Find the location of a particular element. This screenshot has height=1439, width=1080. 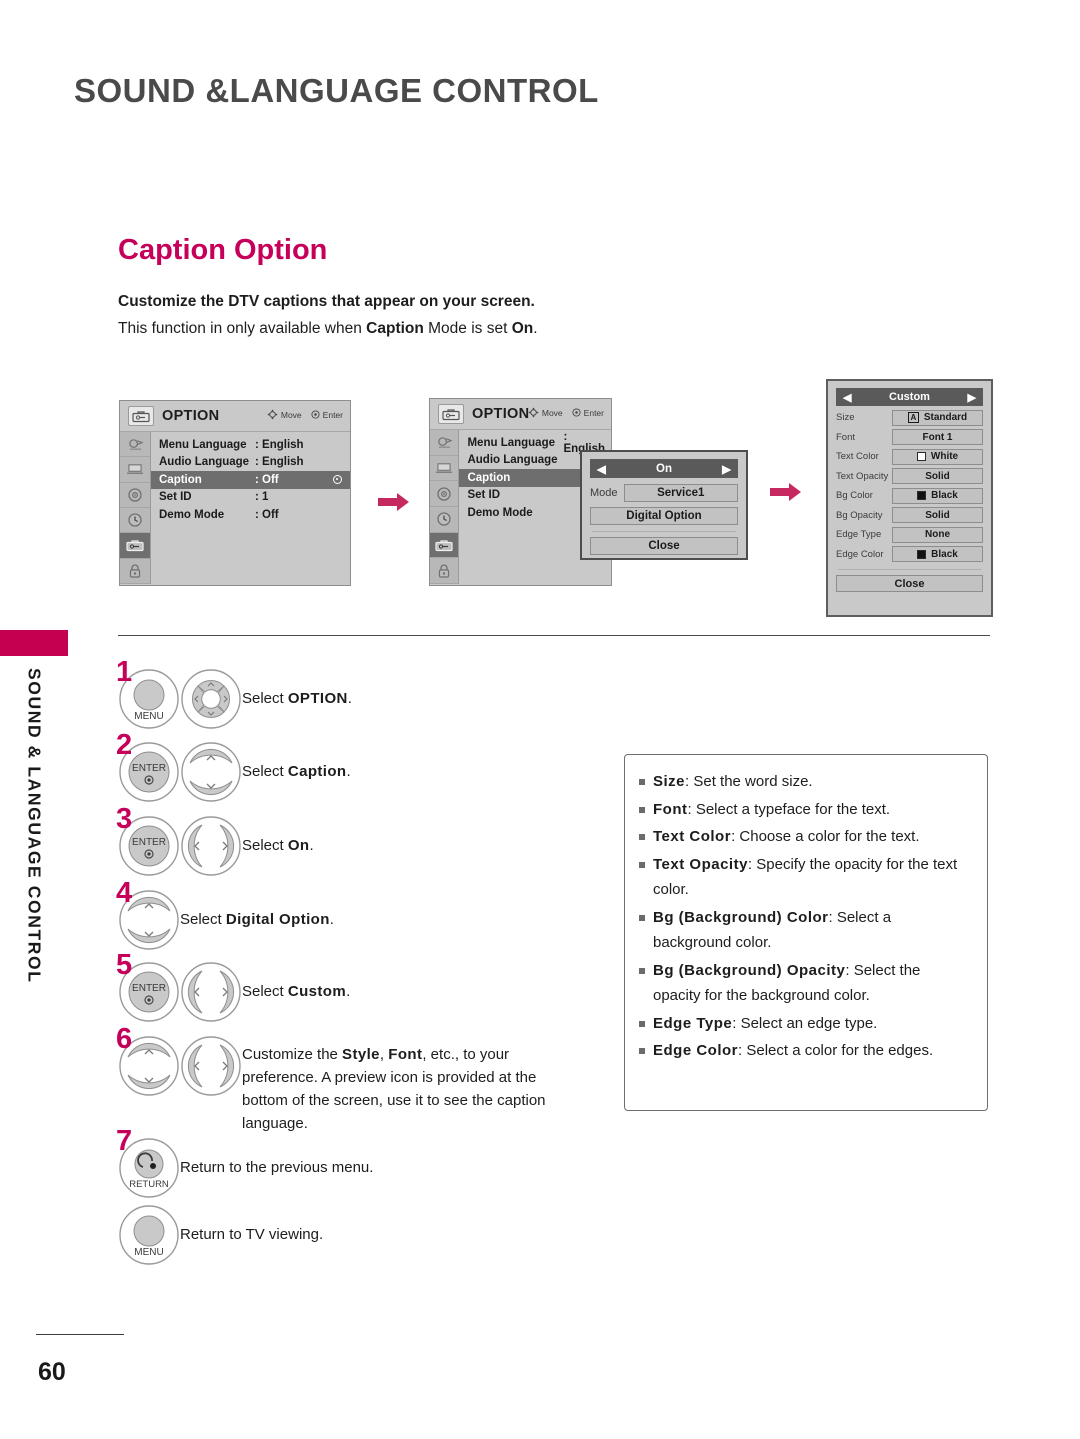

custom-row-5-button: Solid is located at coordinates (937, 515).